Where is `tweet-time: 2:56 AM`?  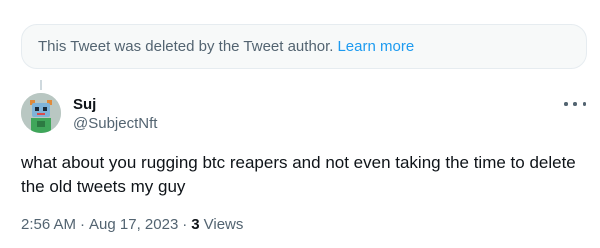 tweet-time: 2:56 AM is located at coordinates (48, 224).